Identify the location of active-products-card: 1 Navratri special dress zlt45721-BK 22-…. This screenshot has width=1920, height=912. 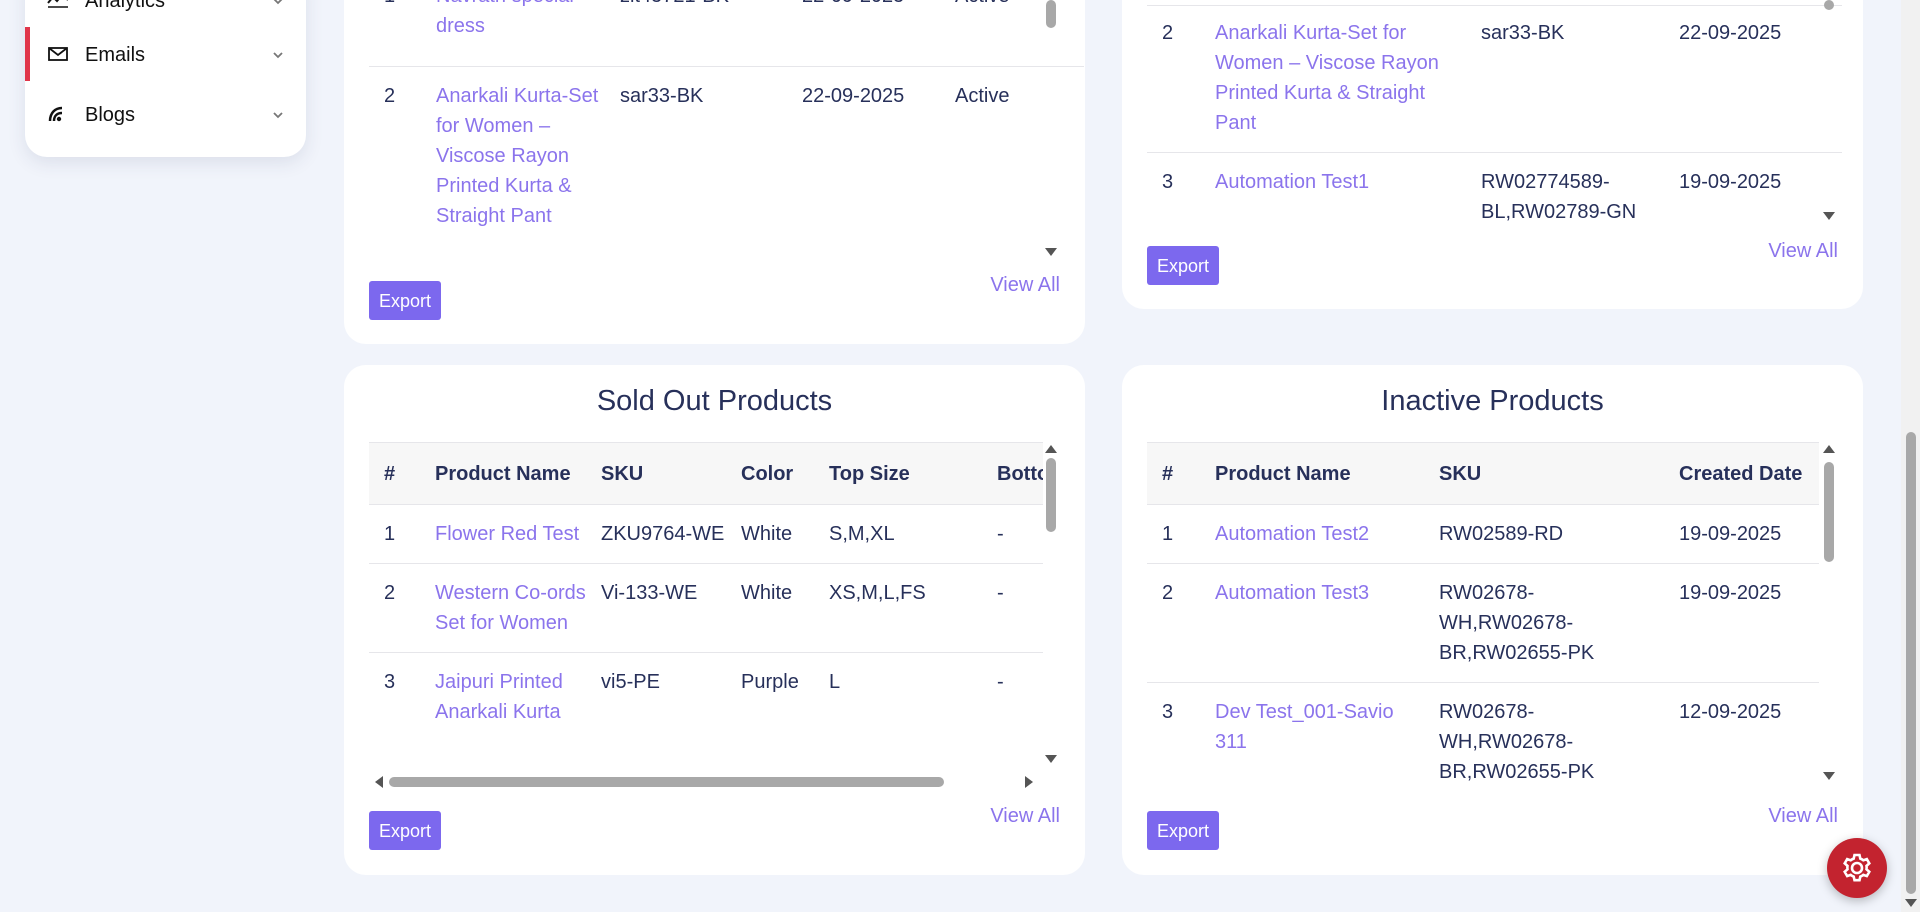
(714, 172).